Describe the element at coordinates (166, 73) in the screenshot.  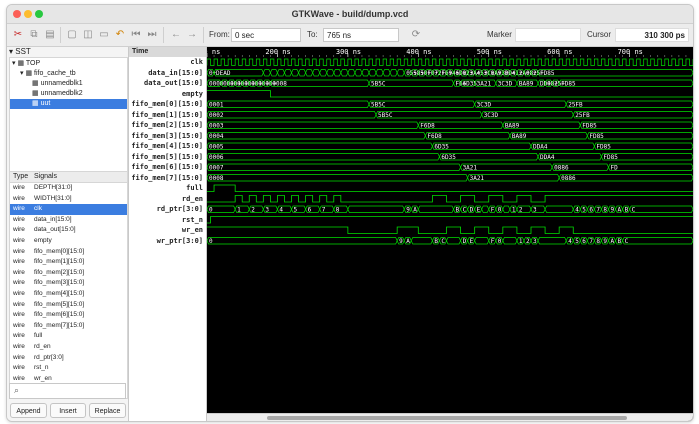
I see `trace-name: data_in[15:0]` at that location.